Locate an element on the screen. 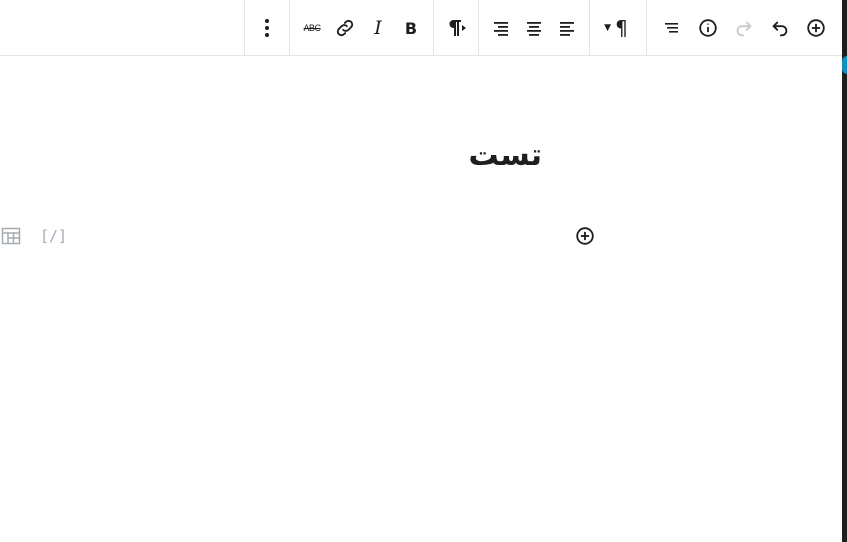 The height and width of the screenshot is (542, 847). add-block-button is located at coordinates (816, 28).